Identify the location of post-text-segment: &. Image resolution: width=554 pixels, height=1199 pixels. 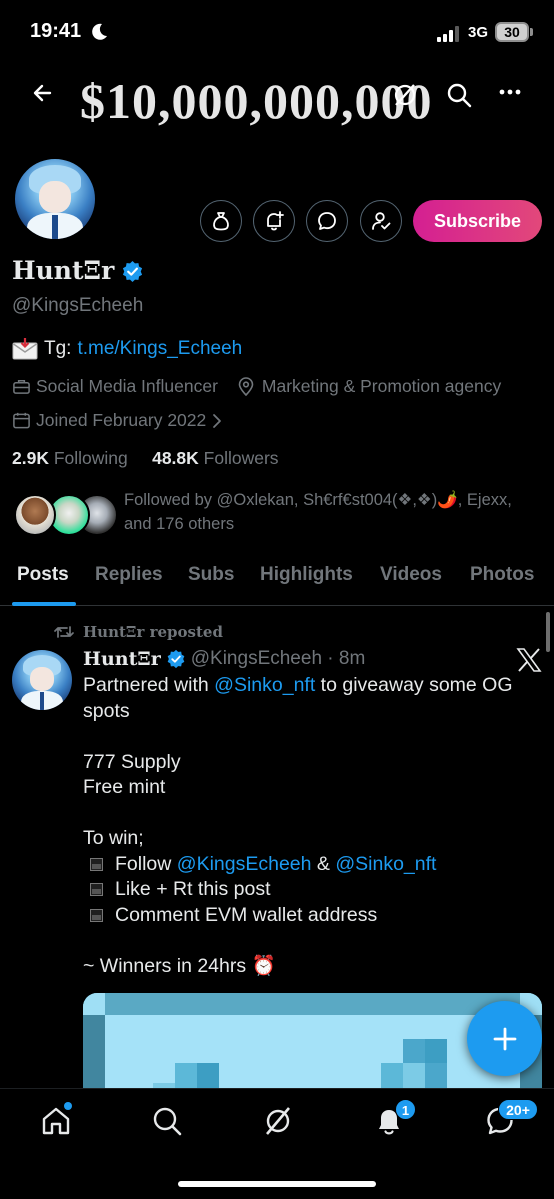
(323, 863).